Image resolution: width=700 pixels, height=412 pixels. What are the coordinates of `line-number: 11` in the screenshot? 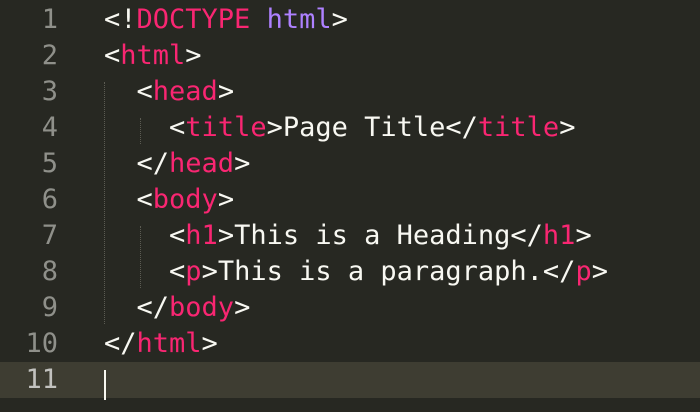 It's located at (41, 379).